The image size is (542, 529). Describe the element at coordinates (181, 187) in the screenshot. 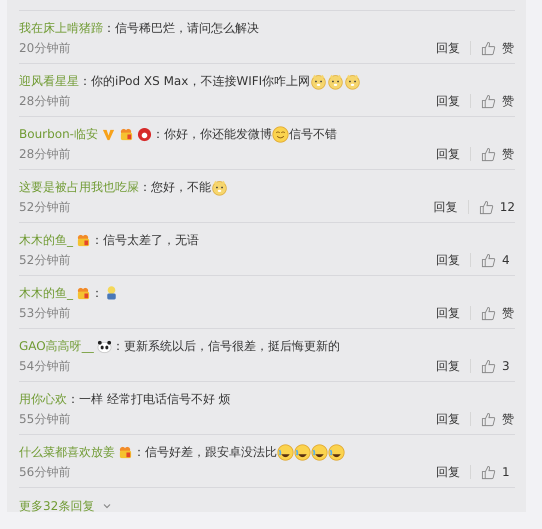

I see `comment-text: 您好，不能` at that location.